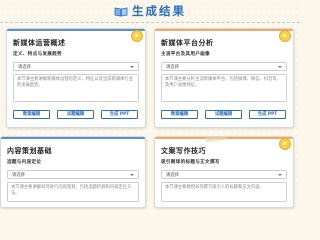 This screenshot has width=320, height=240. What do you see at coordinates (159, 11) in the screenshot?
I see `page-title: 生成结果` at bounding box center [159, 11].